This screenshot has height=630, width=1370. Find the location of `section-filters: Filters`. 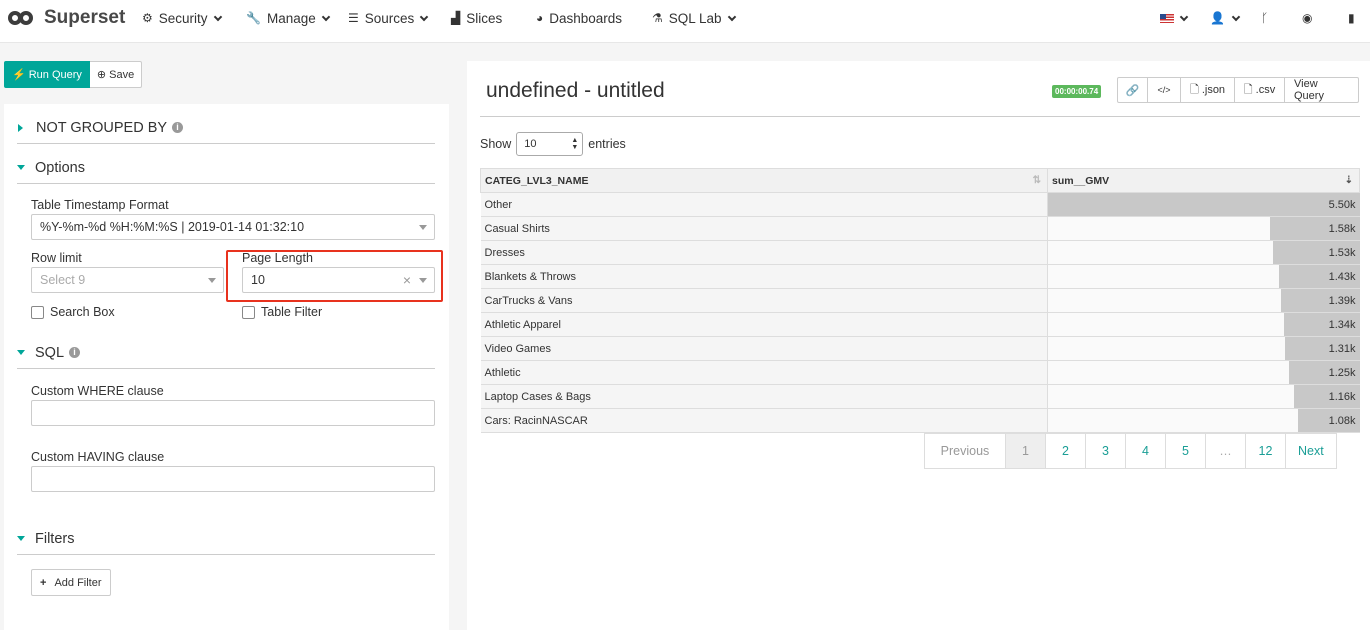

section-filters: Filters is located at coordinates (226, 539).